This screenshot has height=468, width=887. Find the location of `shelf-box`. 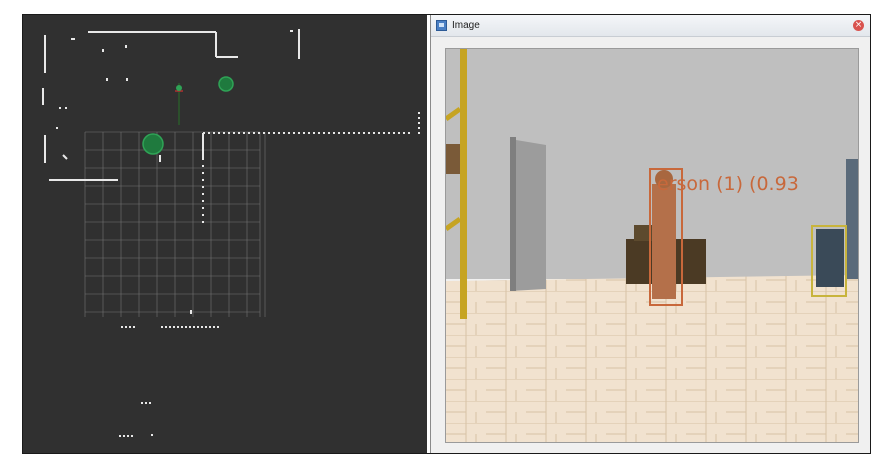

shelf-box is located at coordinates (453, 159).